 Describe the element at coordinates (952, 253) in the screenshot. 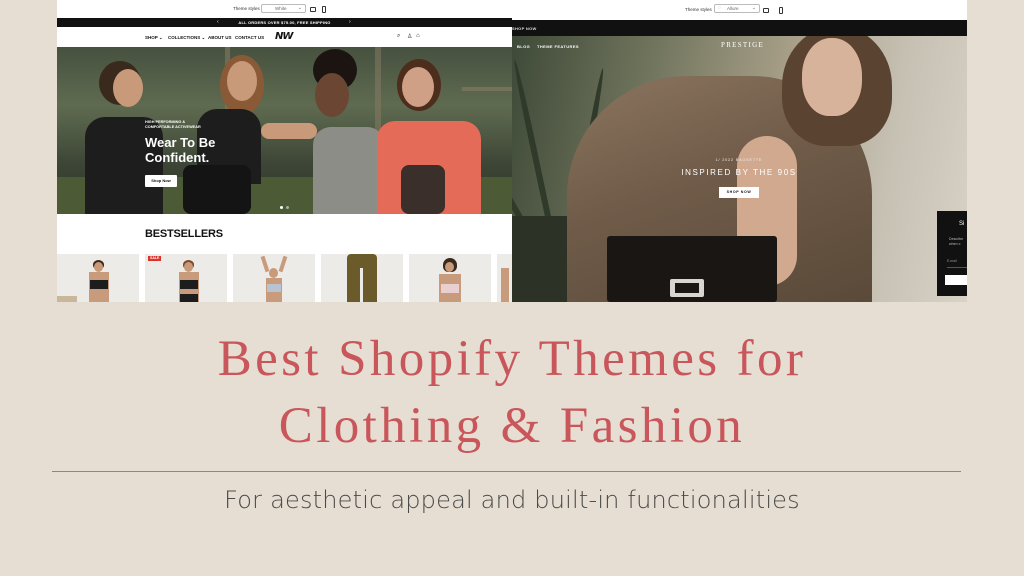

I see `newsletter-popup: Si Describe when c E-mail` at that location.